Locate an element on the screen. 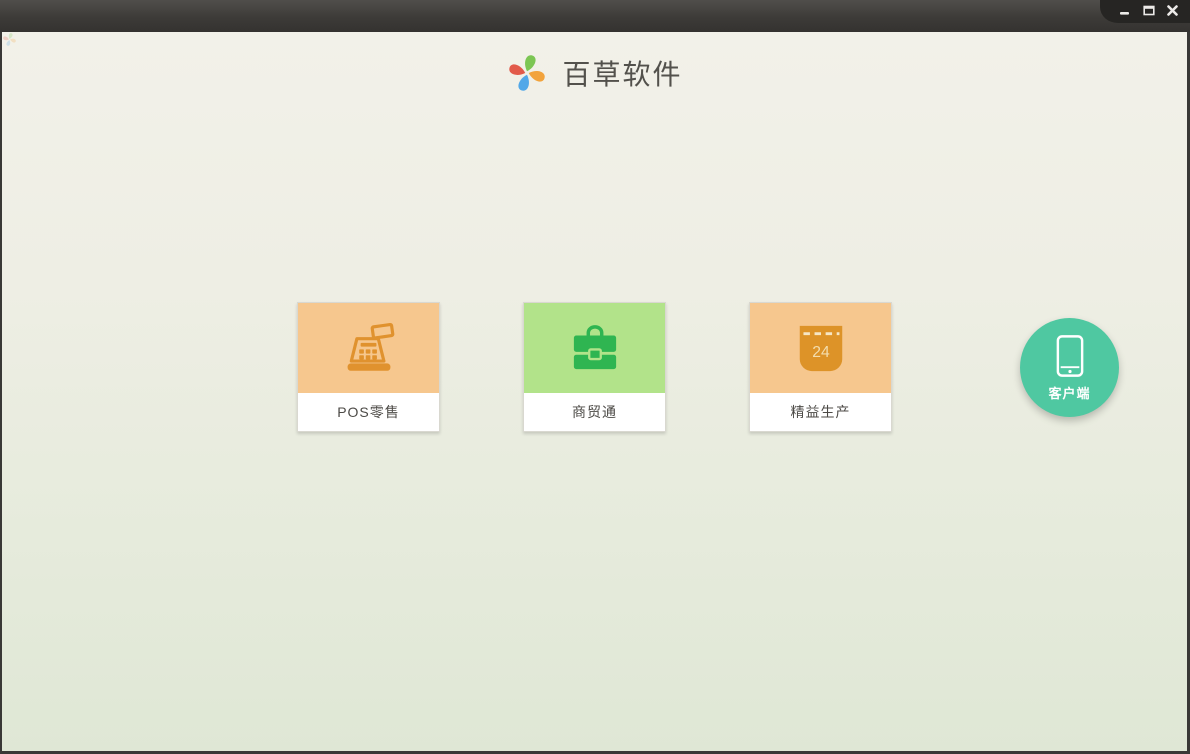 This screenshot has width=1190, height=754. calendar-icon: 24 is located at coordinates (820, 348).